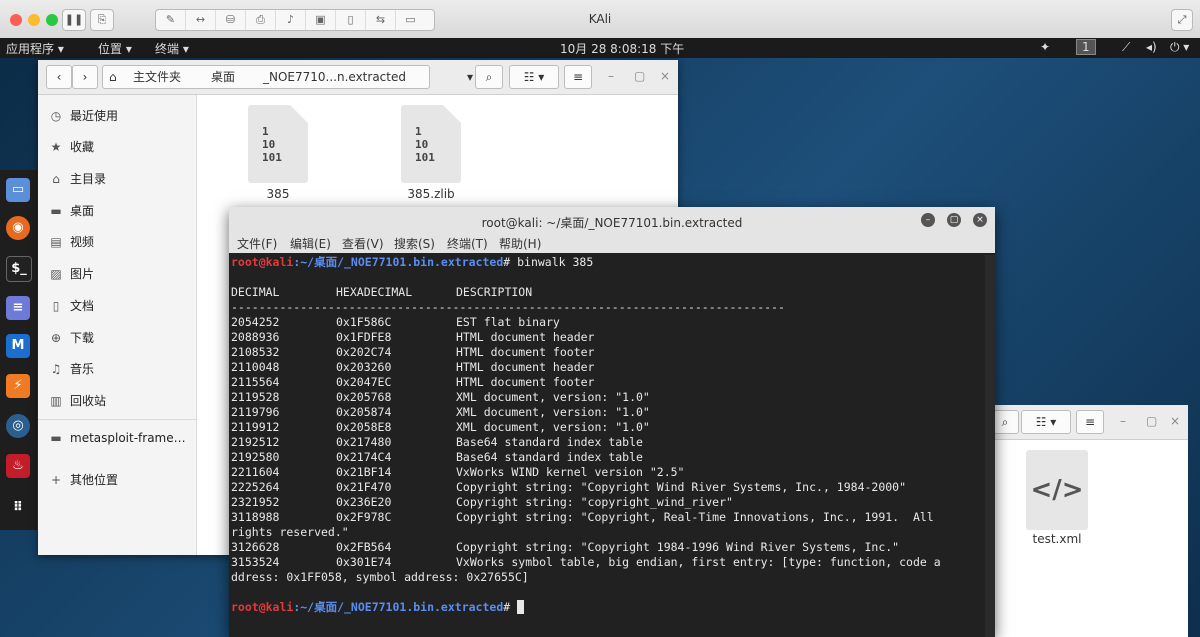  What do you see at coordinates (18, 228) in the screenshot?
I see `firefox-icon: ◉` at bounding box center [18, 228].